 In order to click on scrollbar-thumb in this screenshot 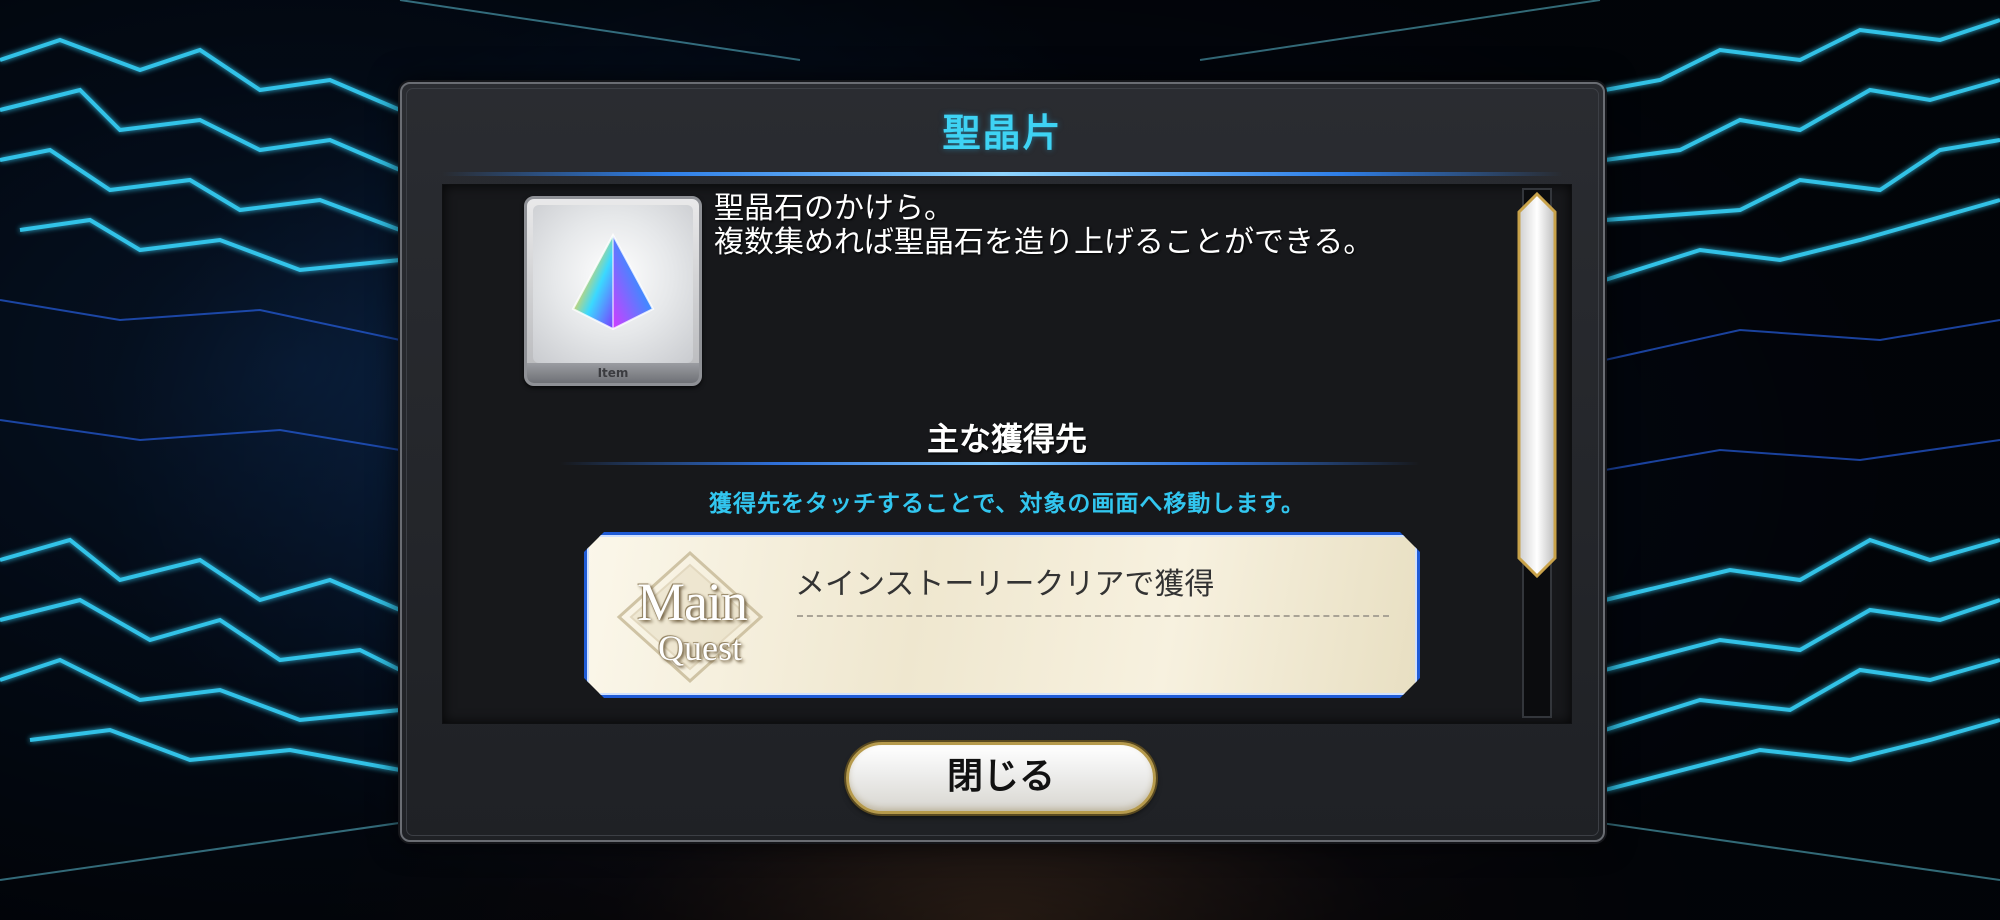, I will do `click(1537, 385)`.